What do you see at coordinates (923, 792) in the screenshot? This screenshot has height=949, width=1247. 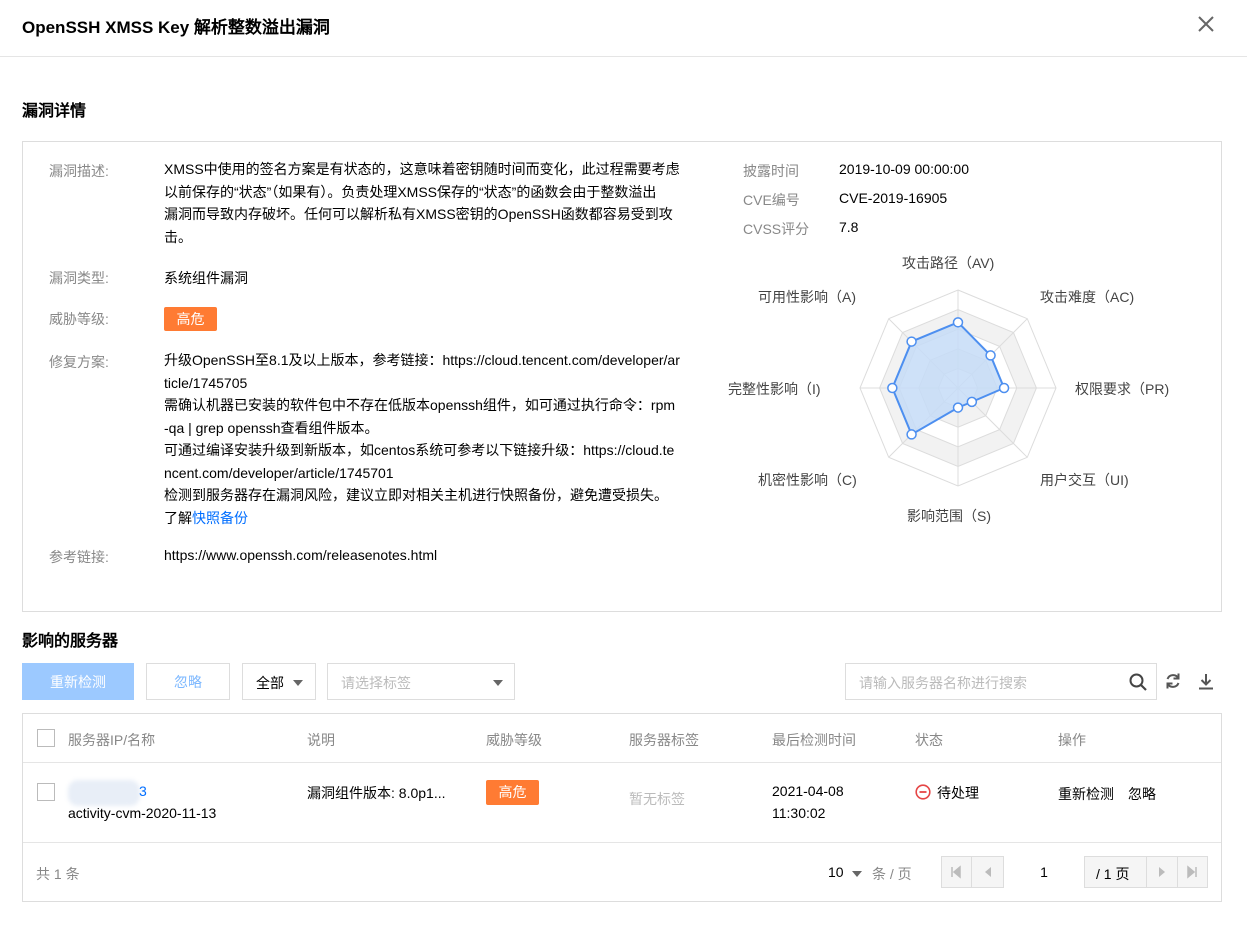 I see `pending-status-icon` at bounding box center [923, 792].